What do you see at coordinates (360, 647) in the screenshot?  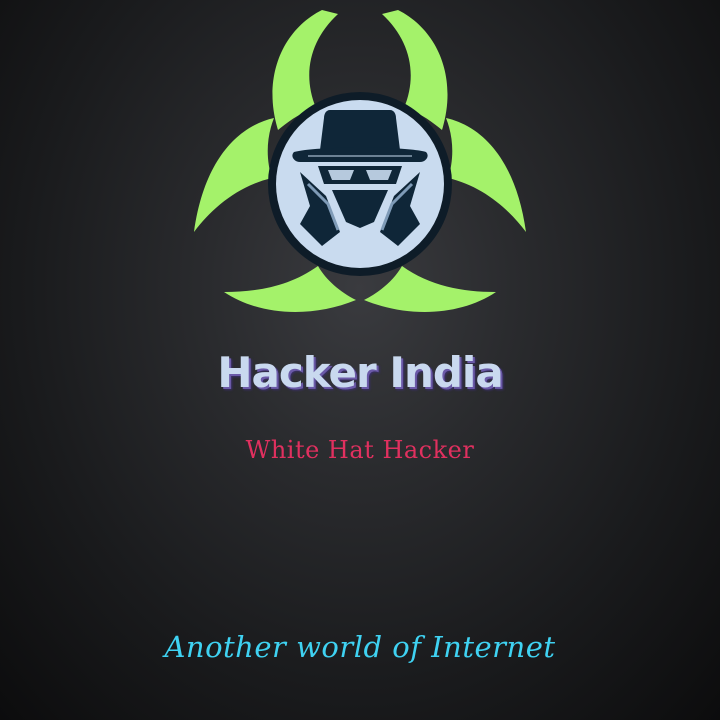 I see `brand-tagline: Another world of Internet` at bounding box center [360, 647].